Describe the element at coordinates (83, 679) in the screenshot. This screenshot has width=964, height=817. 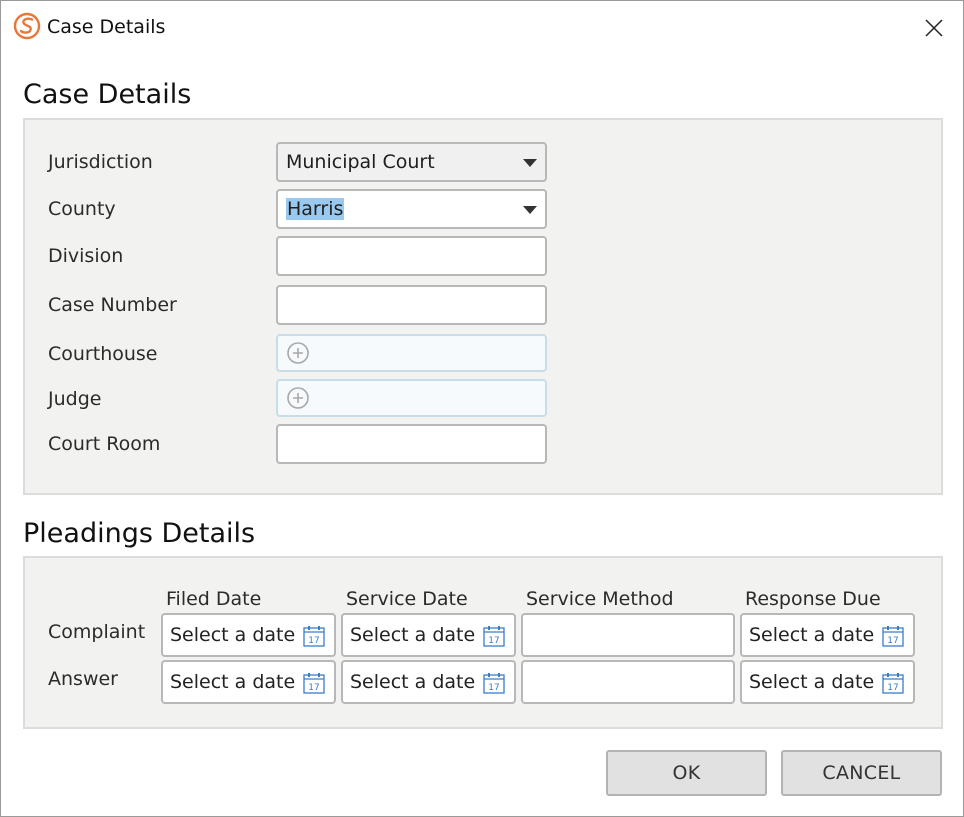
I see `row-label-answer: Answer` at that location.